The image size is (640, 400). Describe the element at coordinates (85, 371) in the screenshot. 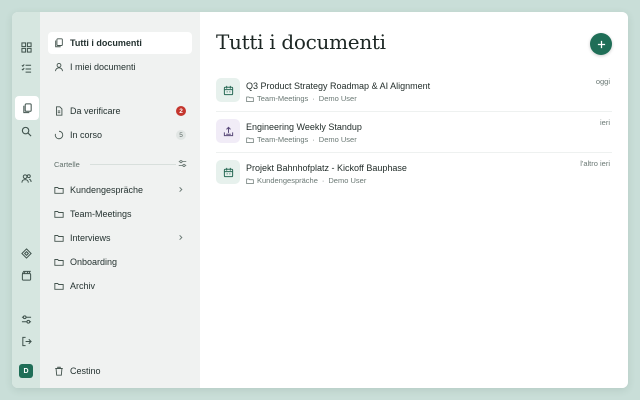

I see `sidebar-item-label: Cestino` at that location.